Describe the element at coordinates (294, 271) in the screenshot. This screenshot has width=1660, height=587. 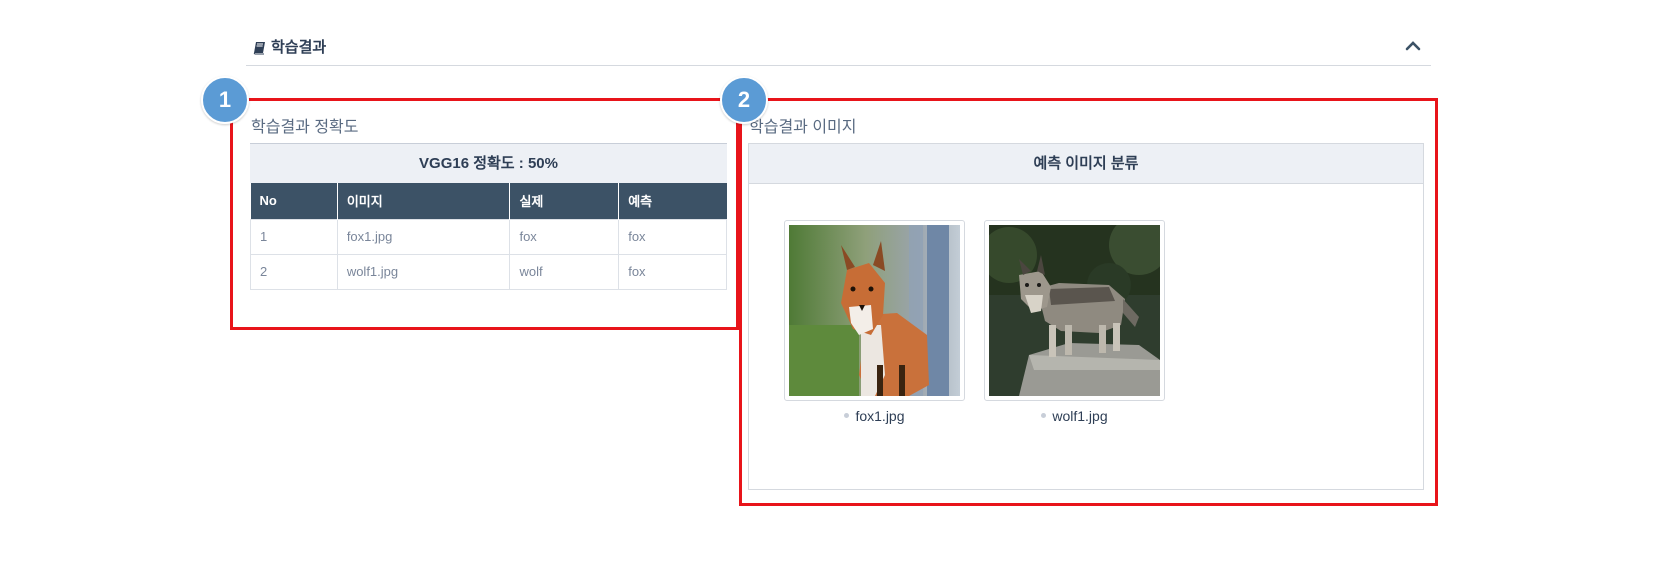
I see `cell-no: 2` at that location.